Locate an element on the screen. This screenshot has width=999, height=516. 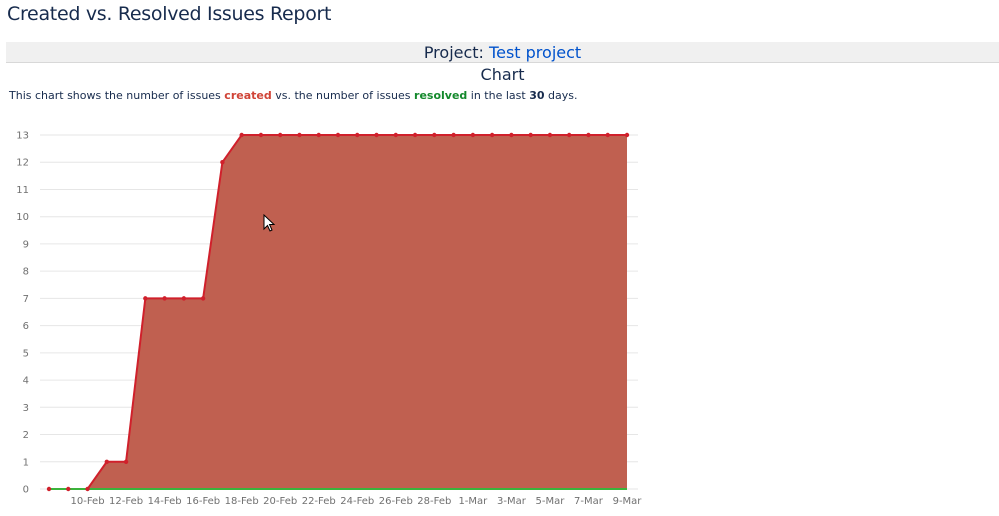
y-tick-label-3: 3 is located at coordinates (26, 408).